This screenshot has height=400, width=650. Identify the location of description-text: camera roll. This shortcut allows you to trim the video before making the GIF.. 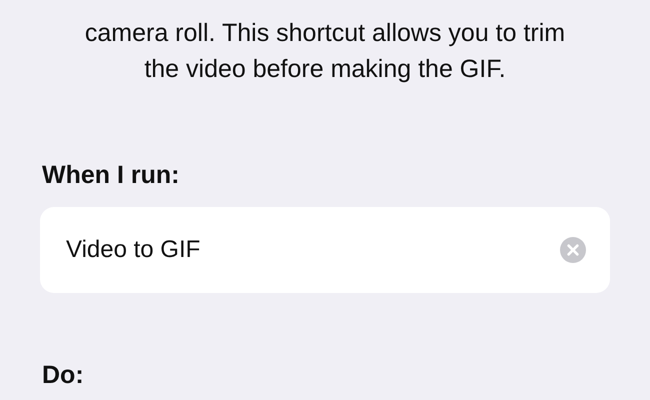
(325, 51).